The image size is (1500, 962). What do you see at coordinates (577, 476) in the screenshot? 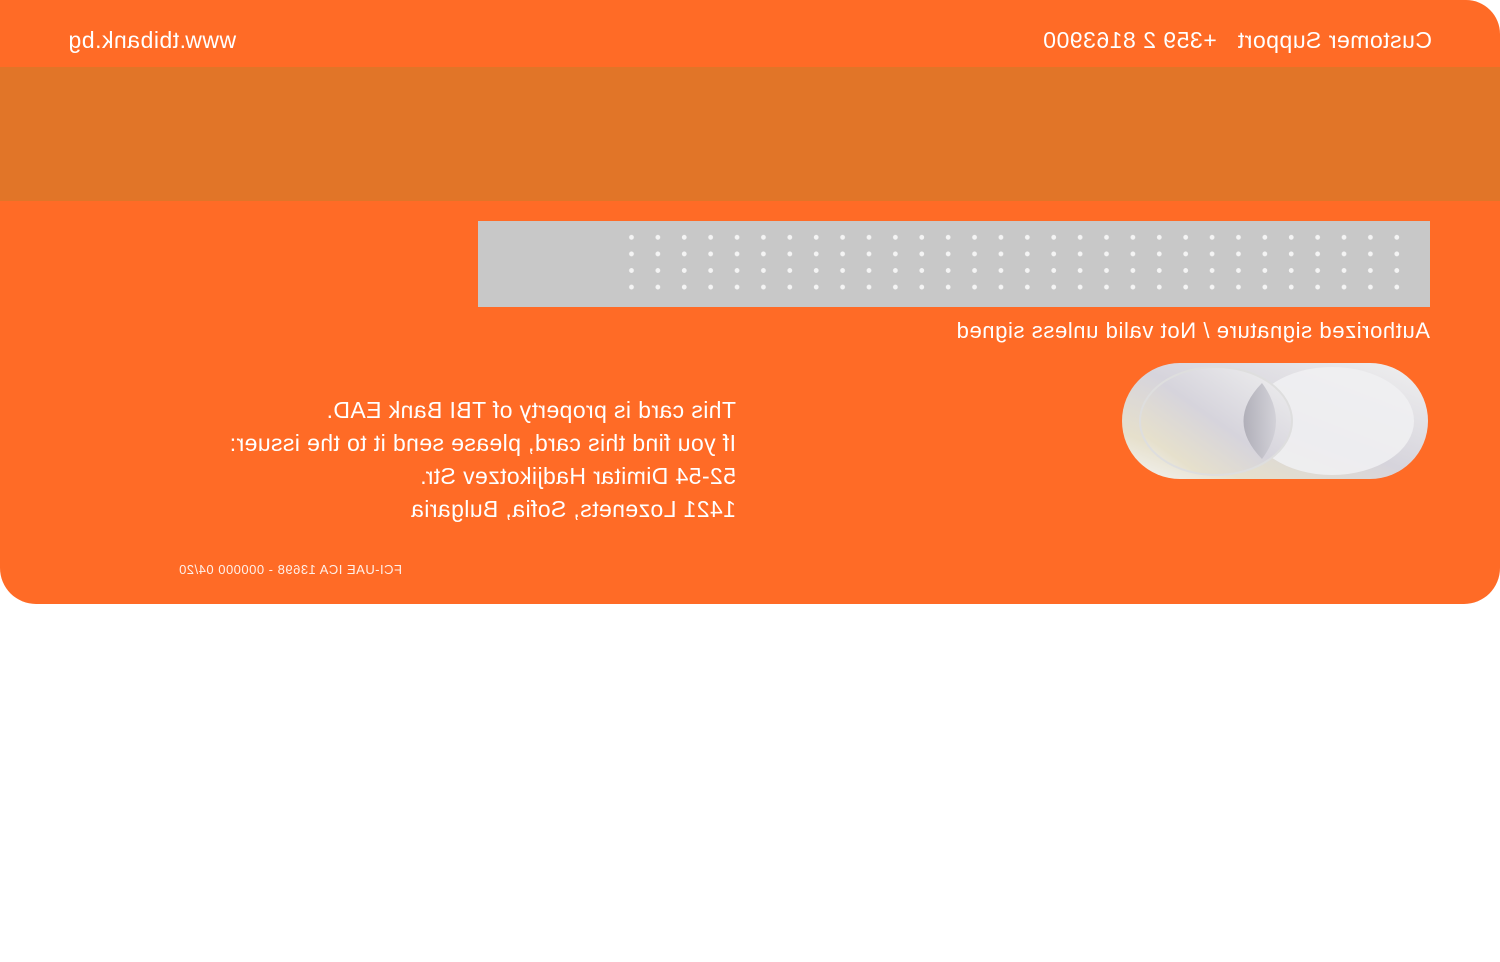
I see `address-line: 52-54 Dimitar Hadjikotzev Str.` at bounding box center [577, 476].